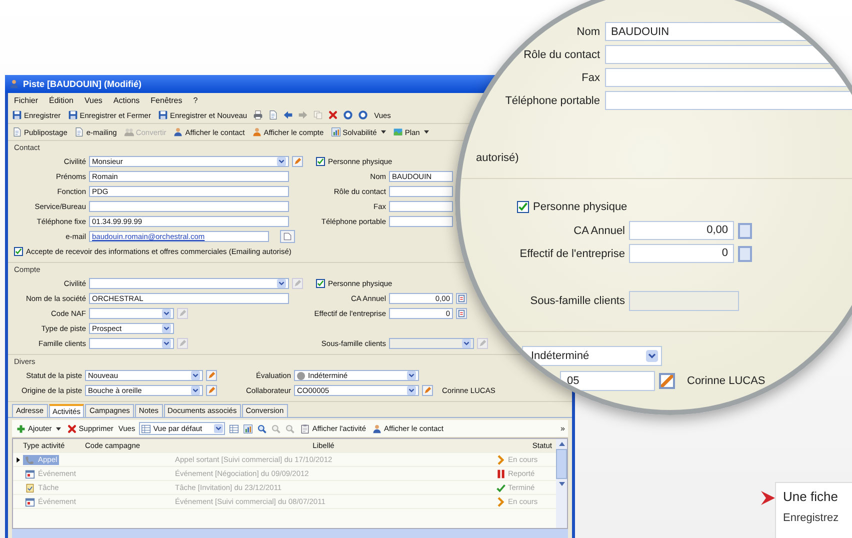 This screenshot has height=538, width=852. I want to click on people-icon, so click(129, 132).